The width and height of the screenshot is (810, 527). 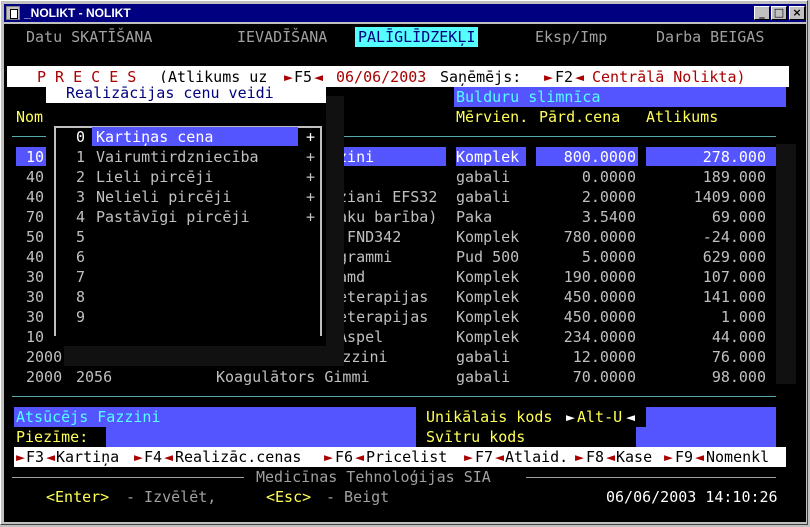 What do you see at coordinates (30, 117) in the screenshot?
I see `col-nom: Nom` at bounding box center [30, 117].